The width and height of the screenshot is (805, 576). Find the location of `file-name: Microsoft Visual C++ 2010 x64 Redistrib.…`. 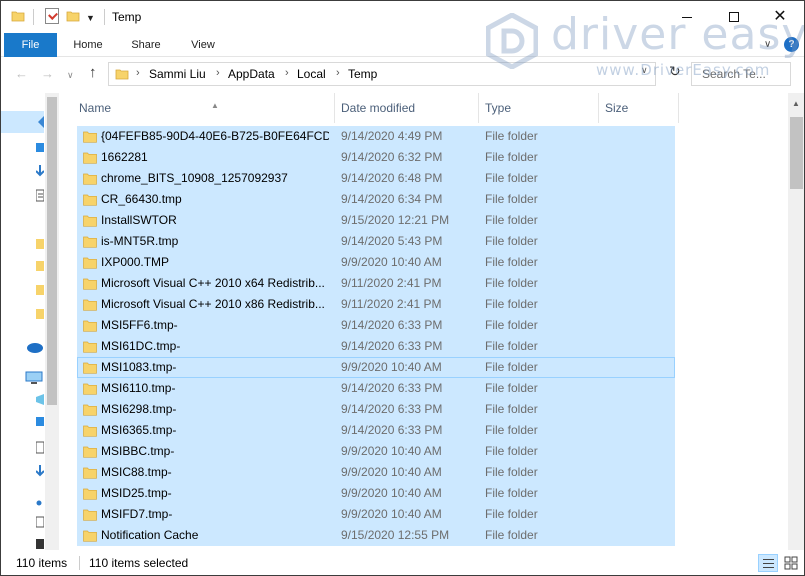

file-name: Microsoft Visual C++ 2010 x64 Redistrib.… is located at coordinates (213, 283).